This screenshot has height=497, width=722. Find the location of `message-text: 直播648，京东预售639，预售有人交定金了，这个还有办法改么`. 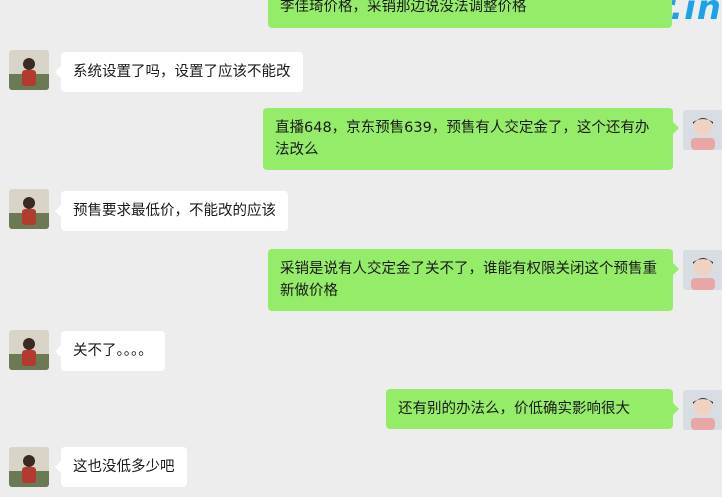

message-text: 直播648，京东预售639，预售有人交定金了，这个还有办法改么 is located at coordinates (462, 139).